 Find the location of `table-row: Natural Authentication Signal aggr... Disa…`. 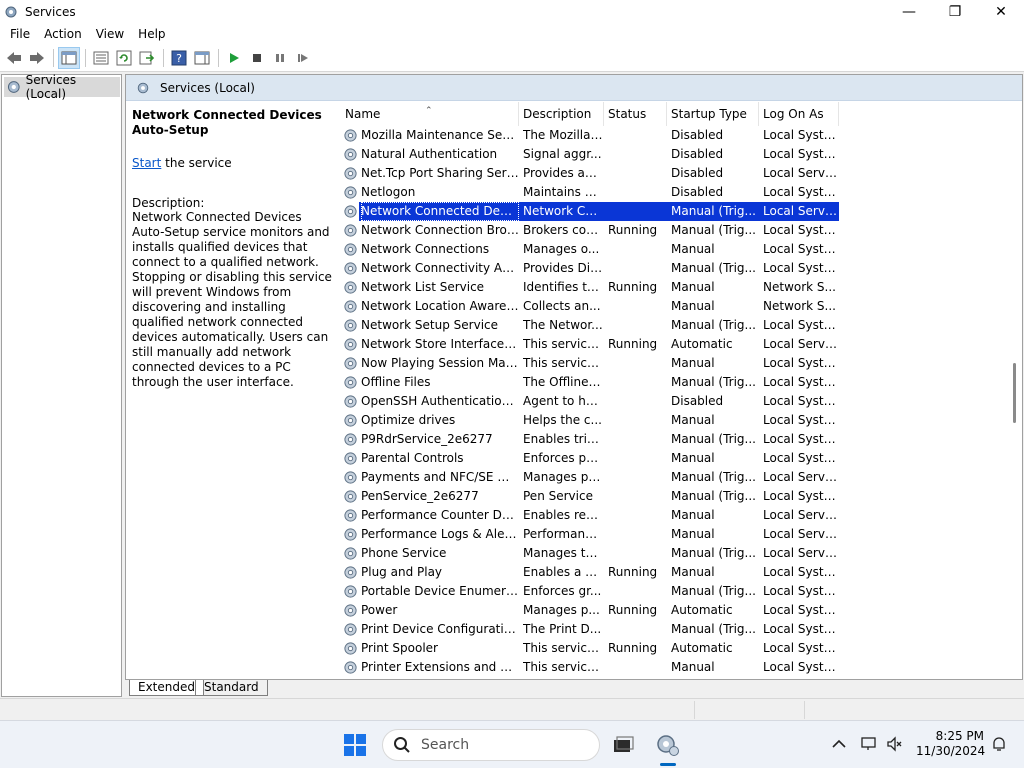

table-row: Natural Authentication Signal aggr... Disa… is located at coordinates (673, 154).